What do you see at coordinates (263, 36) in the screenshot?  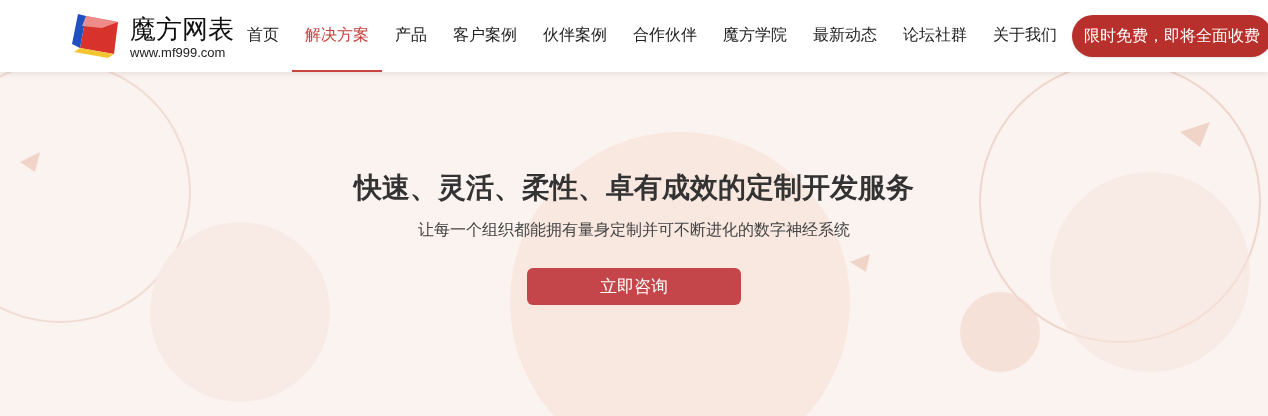 I see `nav-link: 首页` at bounding box center [263, 36].